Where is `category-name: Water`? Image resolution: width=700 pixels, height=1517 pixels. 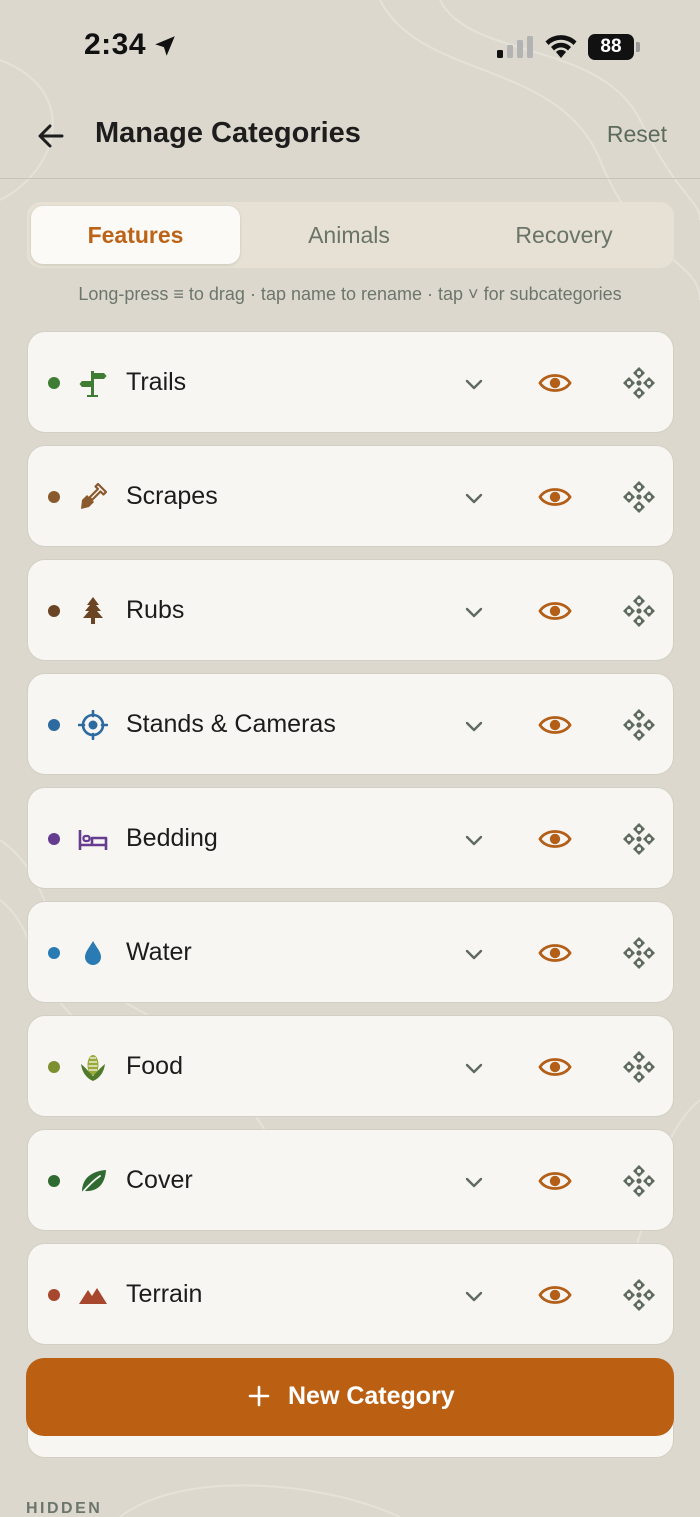
category-name: Water is located at coordinates (159, 952).